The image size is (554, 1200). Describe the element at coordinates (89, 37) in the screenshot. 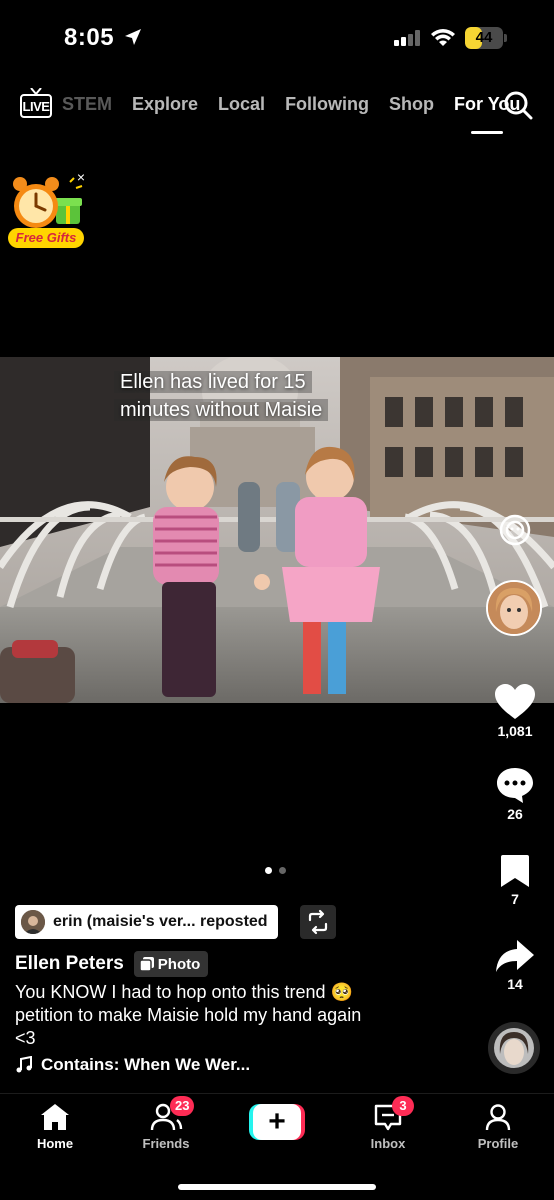

I see `status-time: 8:05` at that location.